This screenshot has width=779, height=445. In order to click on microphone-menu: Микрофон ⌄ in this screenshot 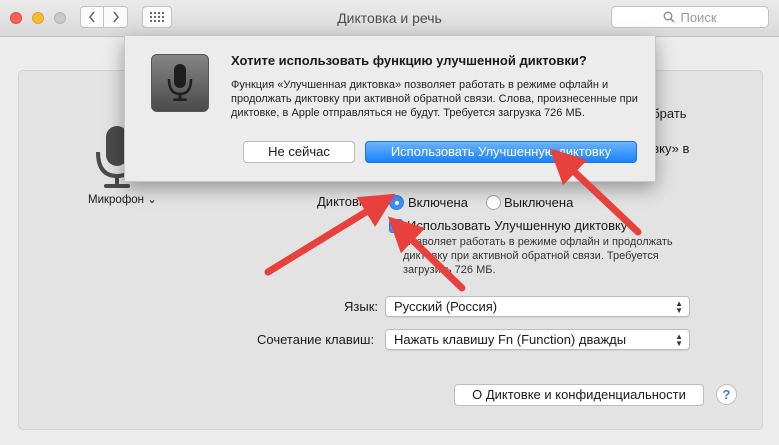, I will do `click(122, 199)`.